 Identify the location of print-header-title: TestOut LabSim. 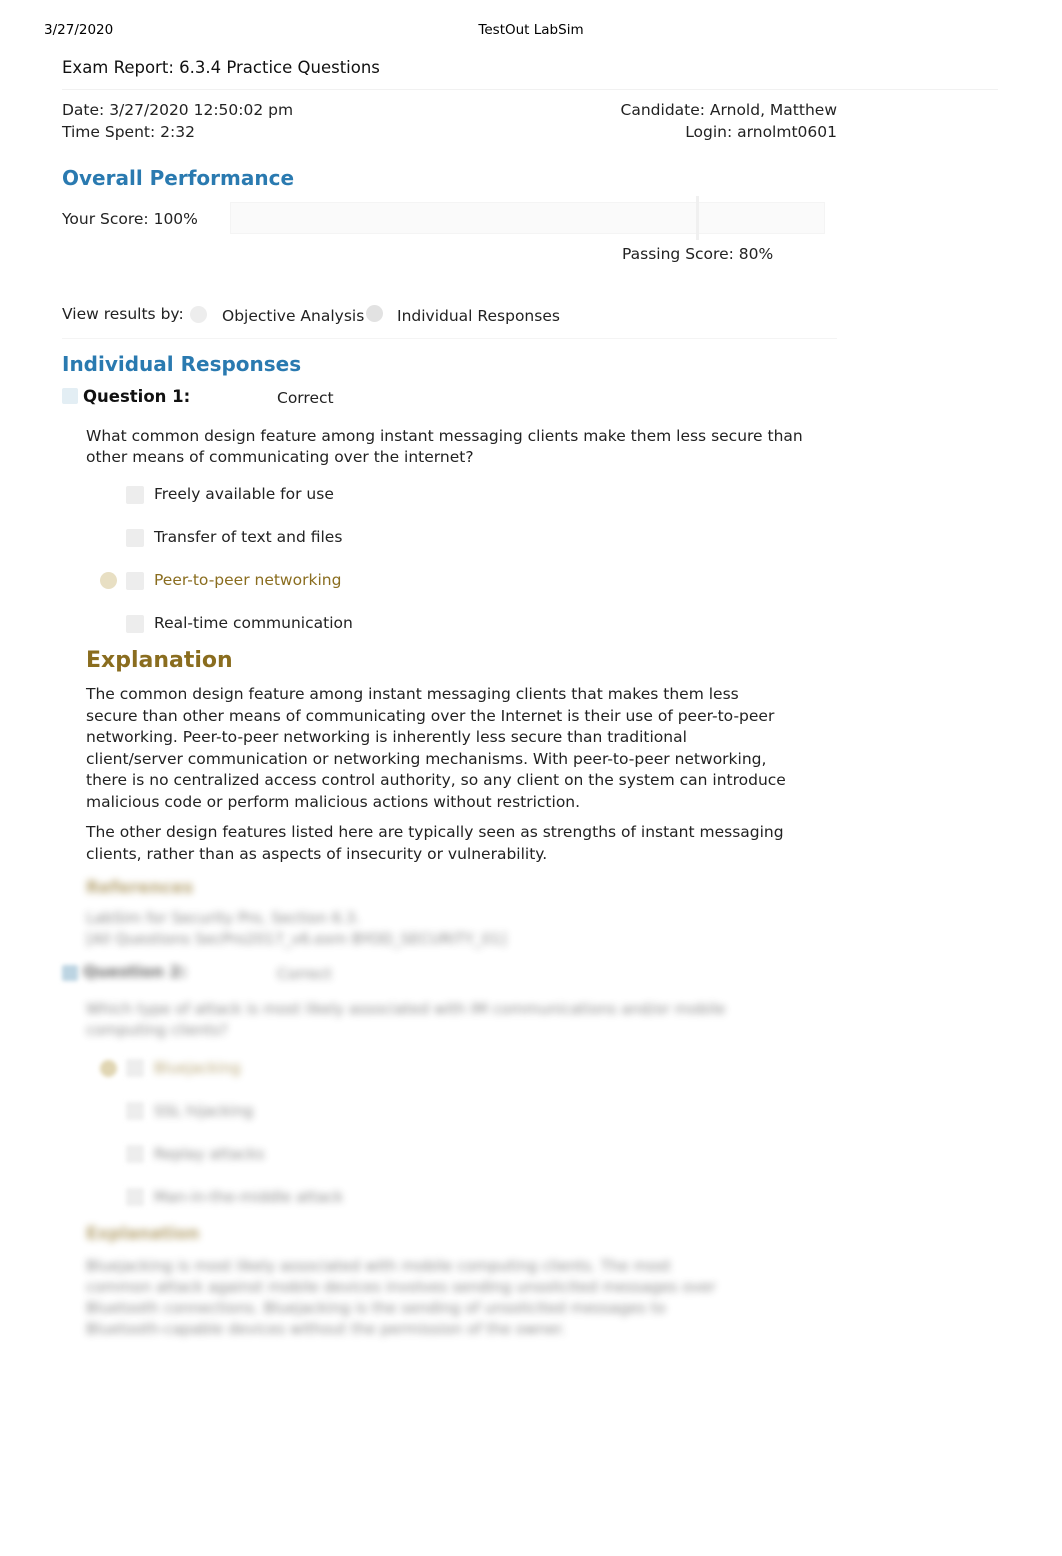
(531, 30).